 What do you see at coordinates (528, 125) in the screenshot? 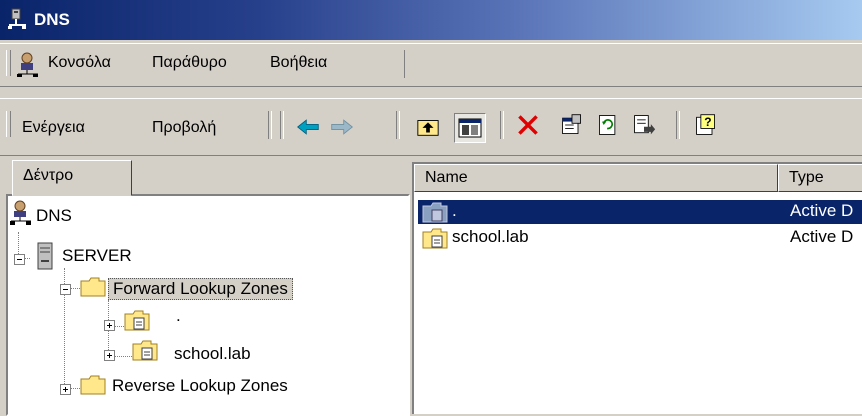
I see `delete-icon` at bounding box center [528, 125].